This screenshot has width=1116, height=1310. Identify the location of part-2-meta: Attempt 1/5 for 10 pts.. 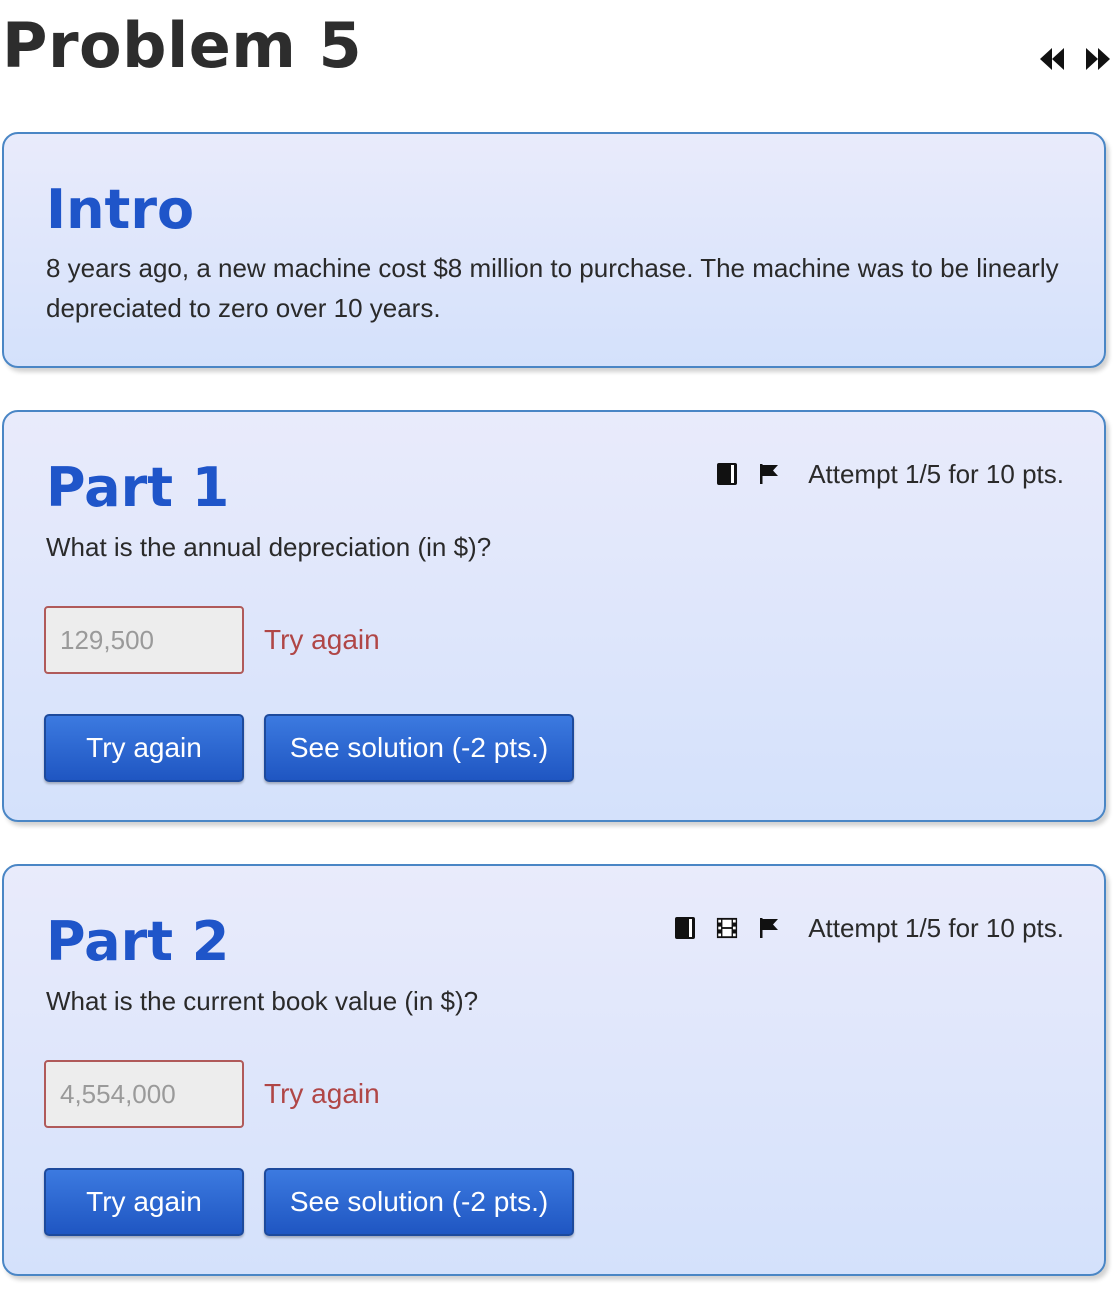
(869, 928).